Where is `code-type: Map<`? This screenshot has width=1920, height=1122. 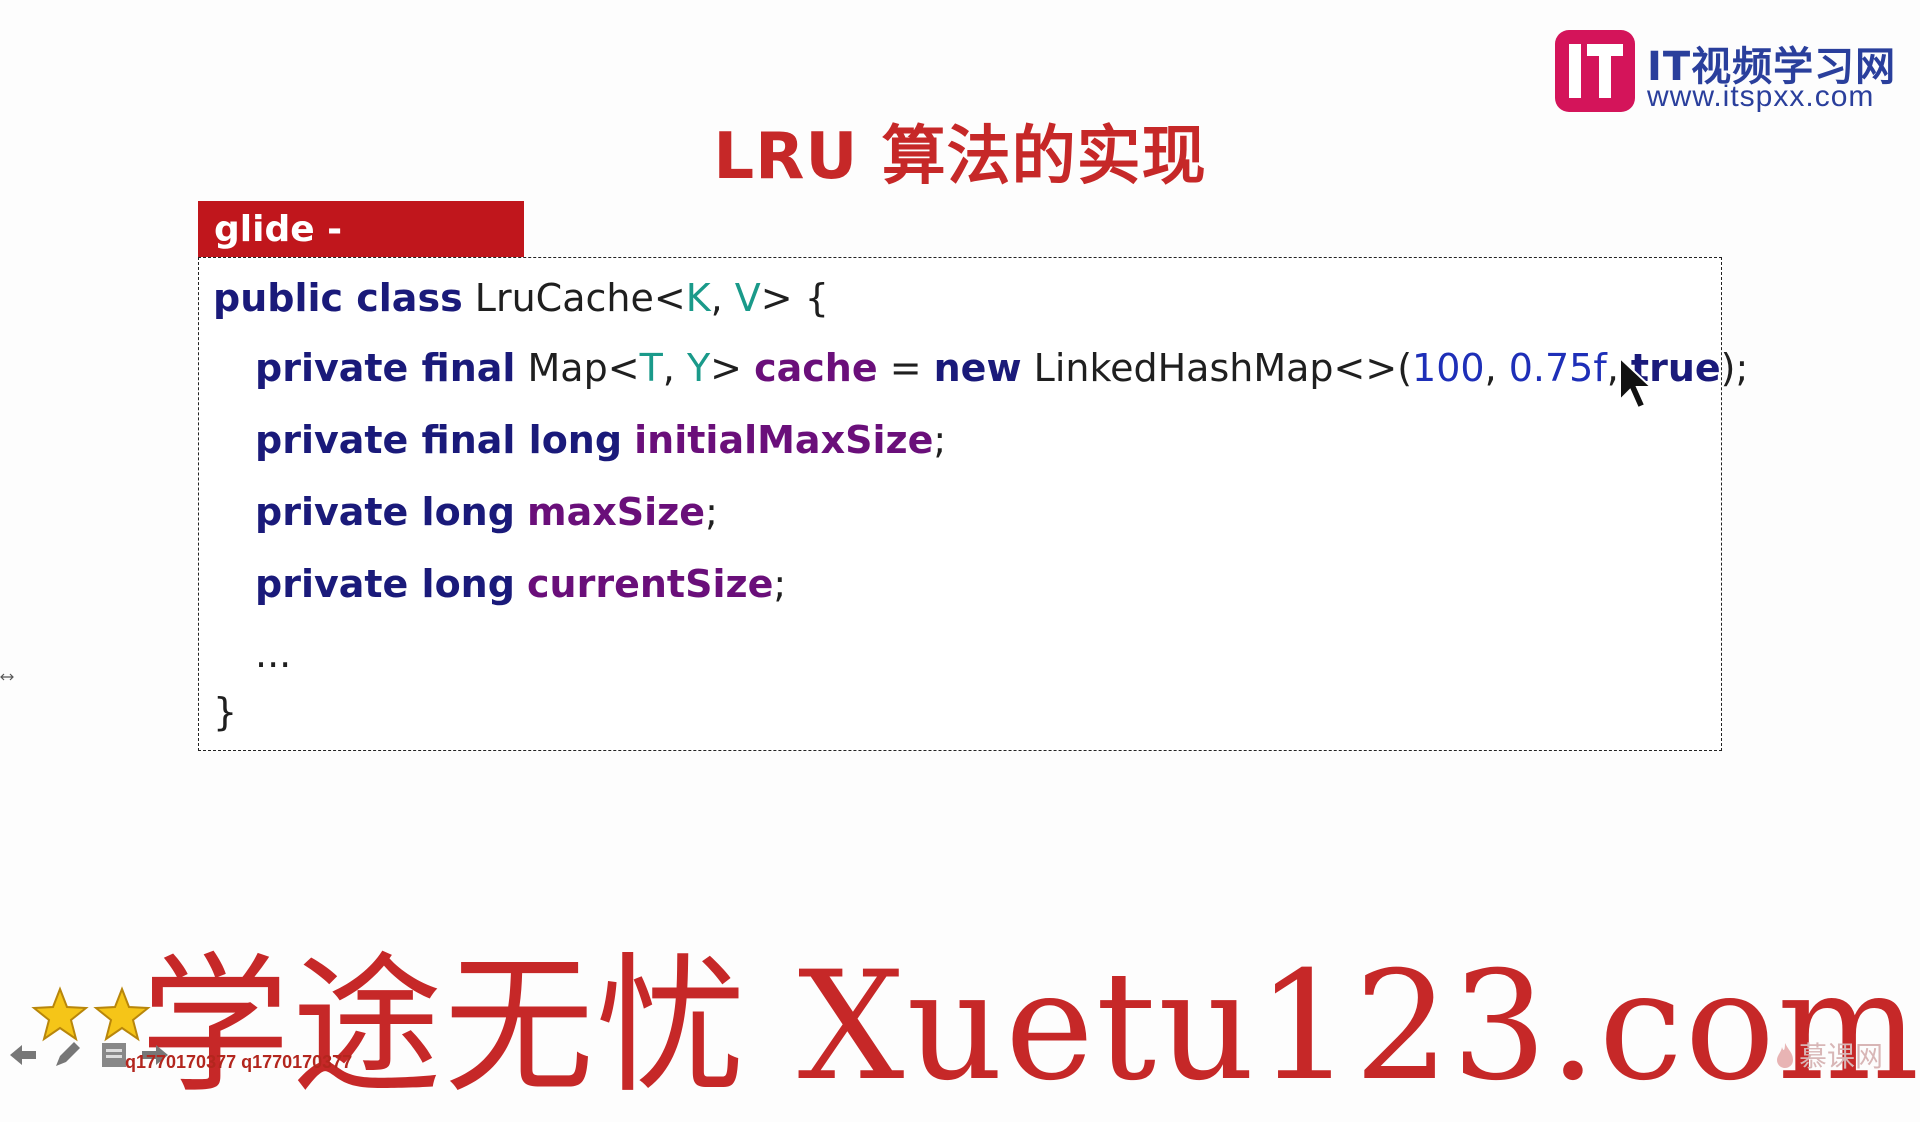 code-type: Map< is located at coordinates (577, 368).